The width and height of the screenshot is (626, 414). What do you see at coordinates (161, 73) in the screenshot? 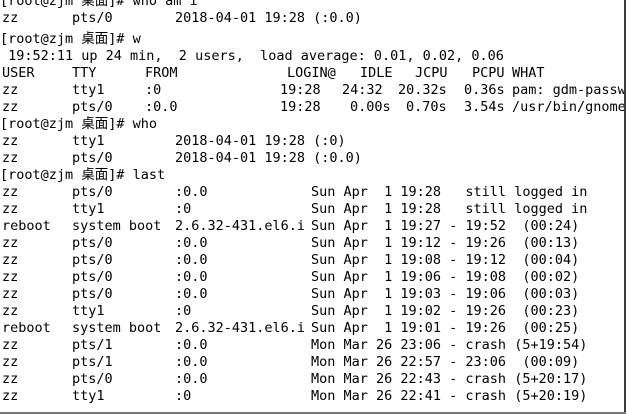
I see `w-header-from: FROM` at bounding box center [161, 73].